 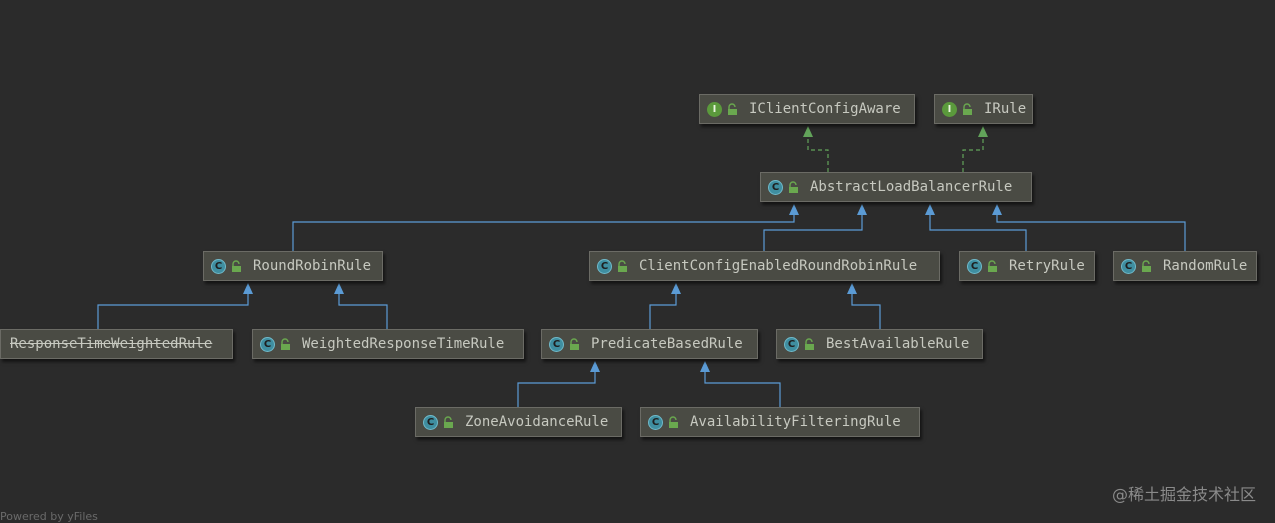 I want to click on edge-RoundRobinRule-to-AbstractLoadBalancerRule, so click(x=545, y=227).